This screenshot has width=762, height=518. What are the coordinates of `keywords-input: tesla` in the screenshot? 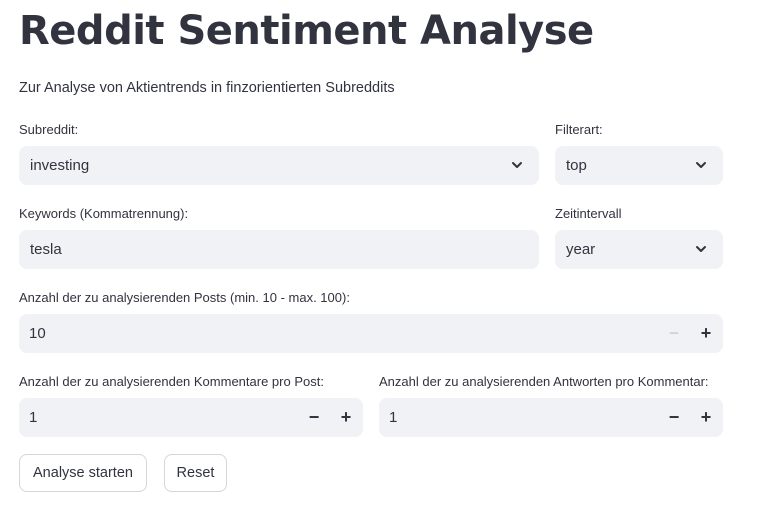 It's located at (279, 249).